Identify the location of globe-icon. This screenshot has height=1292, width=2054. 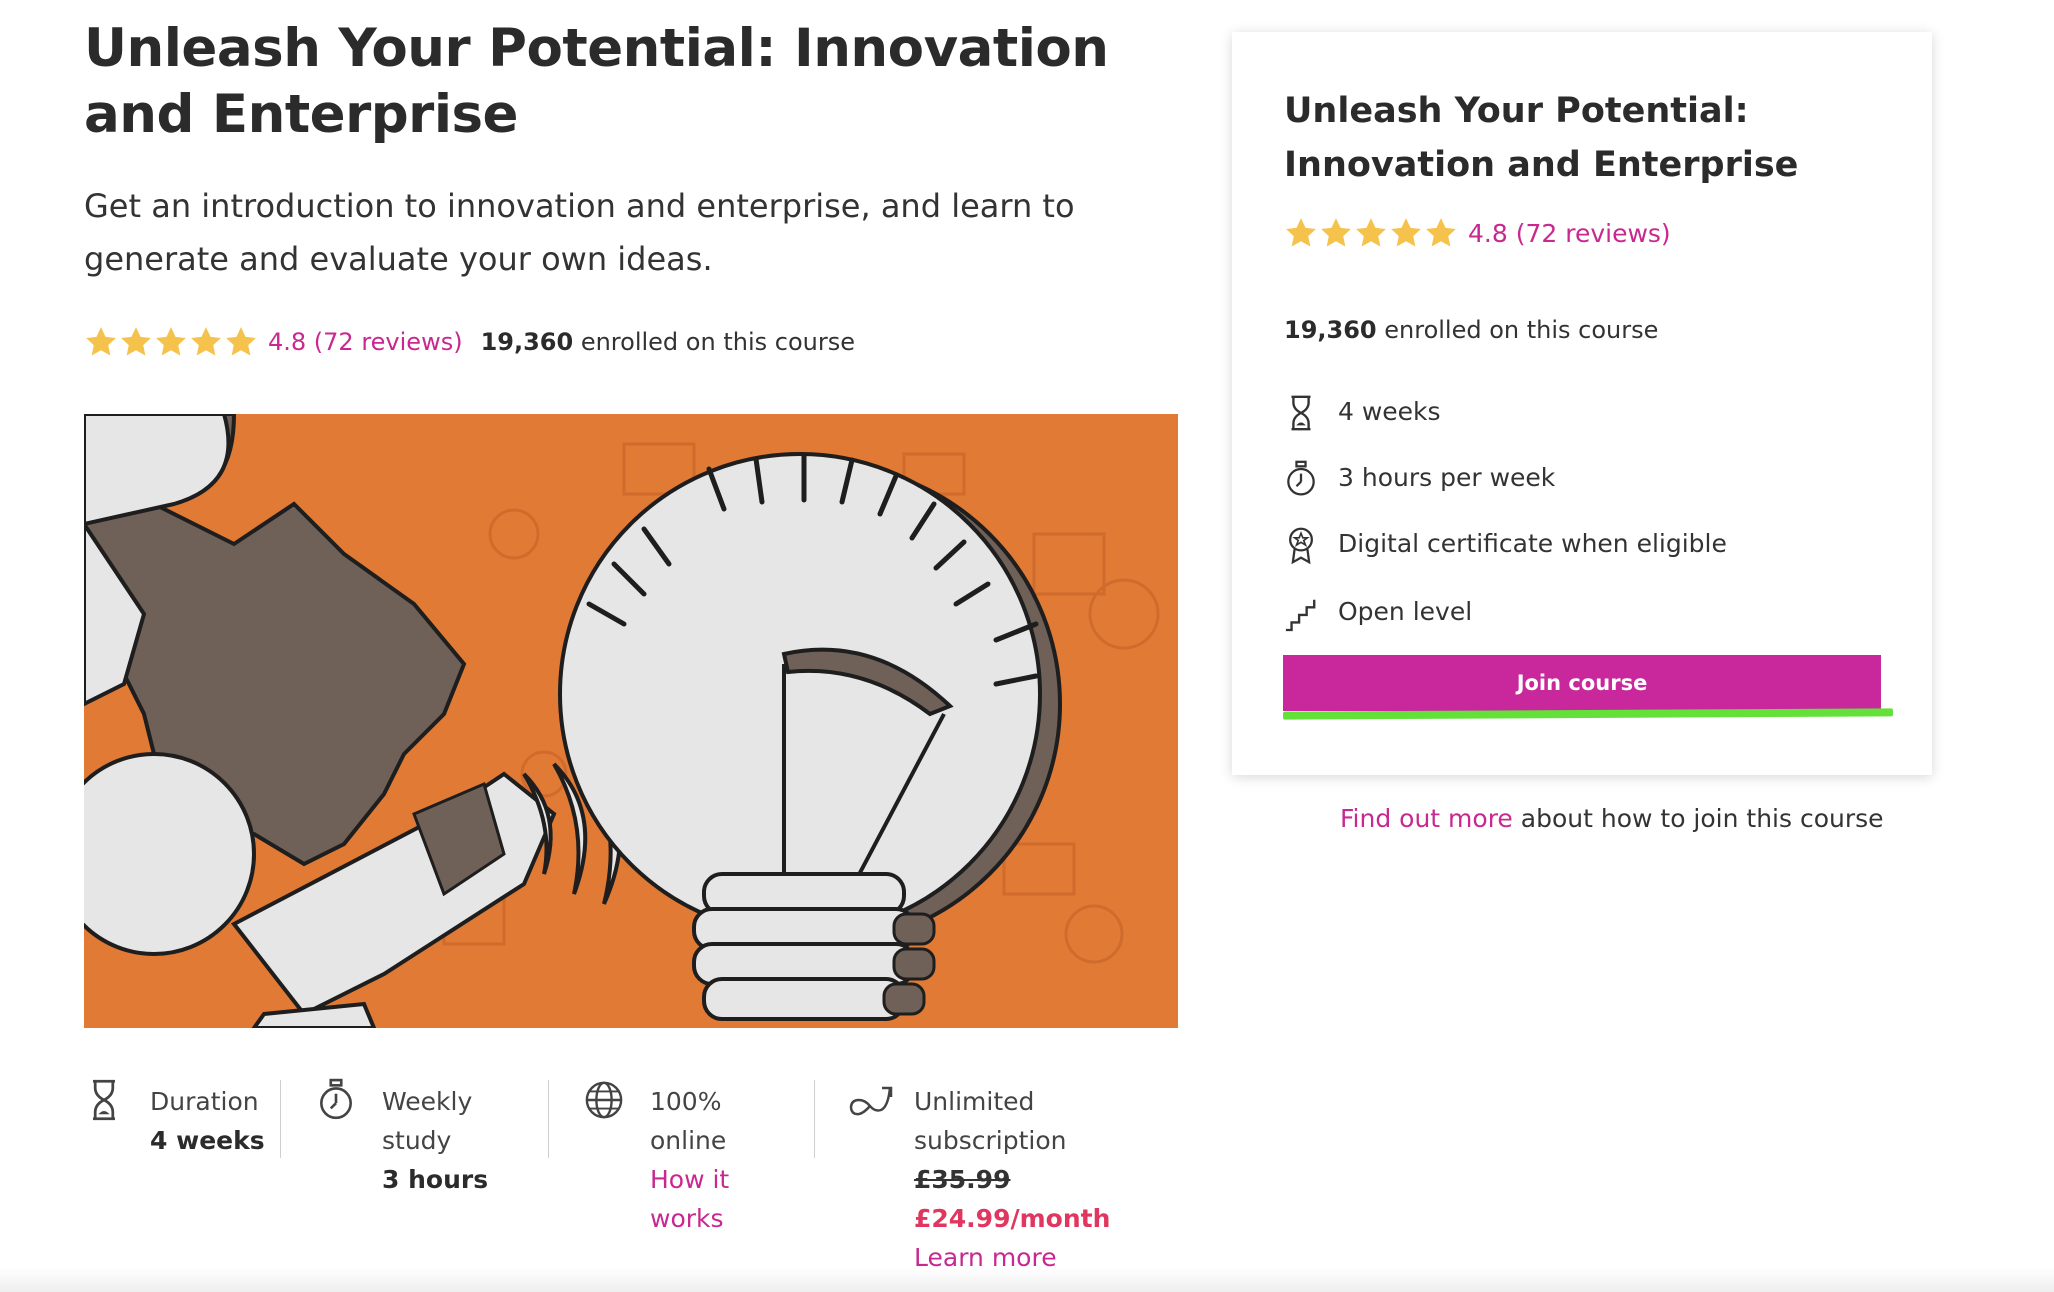
(604, 1100).